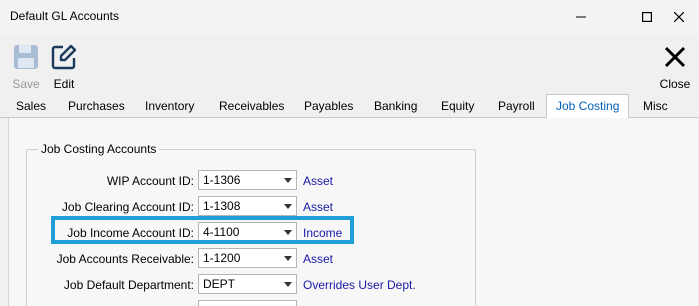 The width and height of the screenshot is (699, 306). What do you see at coordinates (26, 57) in the screenshot?
I see `save-icon` at bounding box center [26, 57].